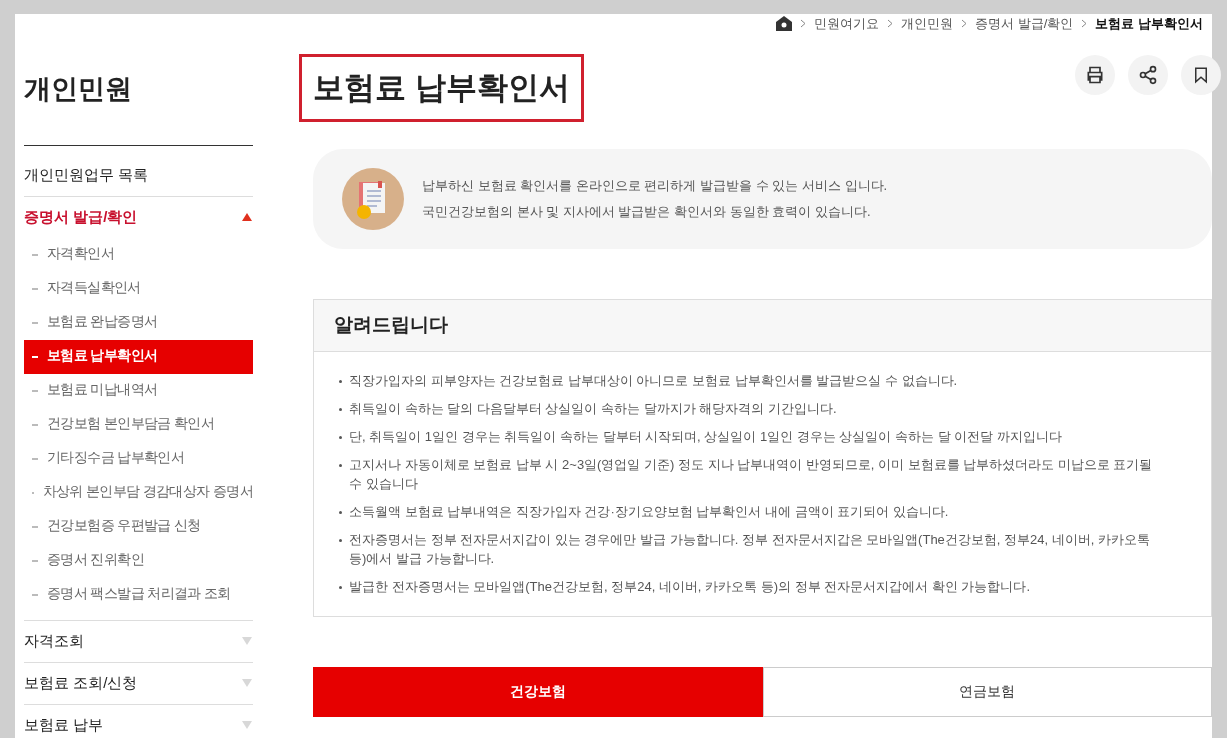 This screenshot has height=738, width=1227. What do you see at coordinates (78, 89) in the screenshot?
I see `sidebar-title: 개인민원` at bounding box center [78, 89].